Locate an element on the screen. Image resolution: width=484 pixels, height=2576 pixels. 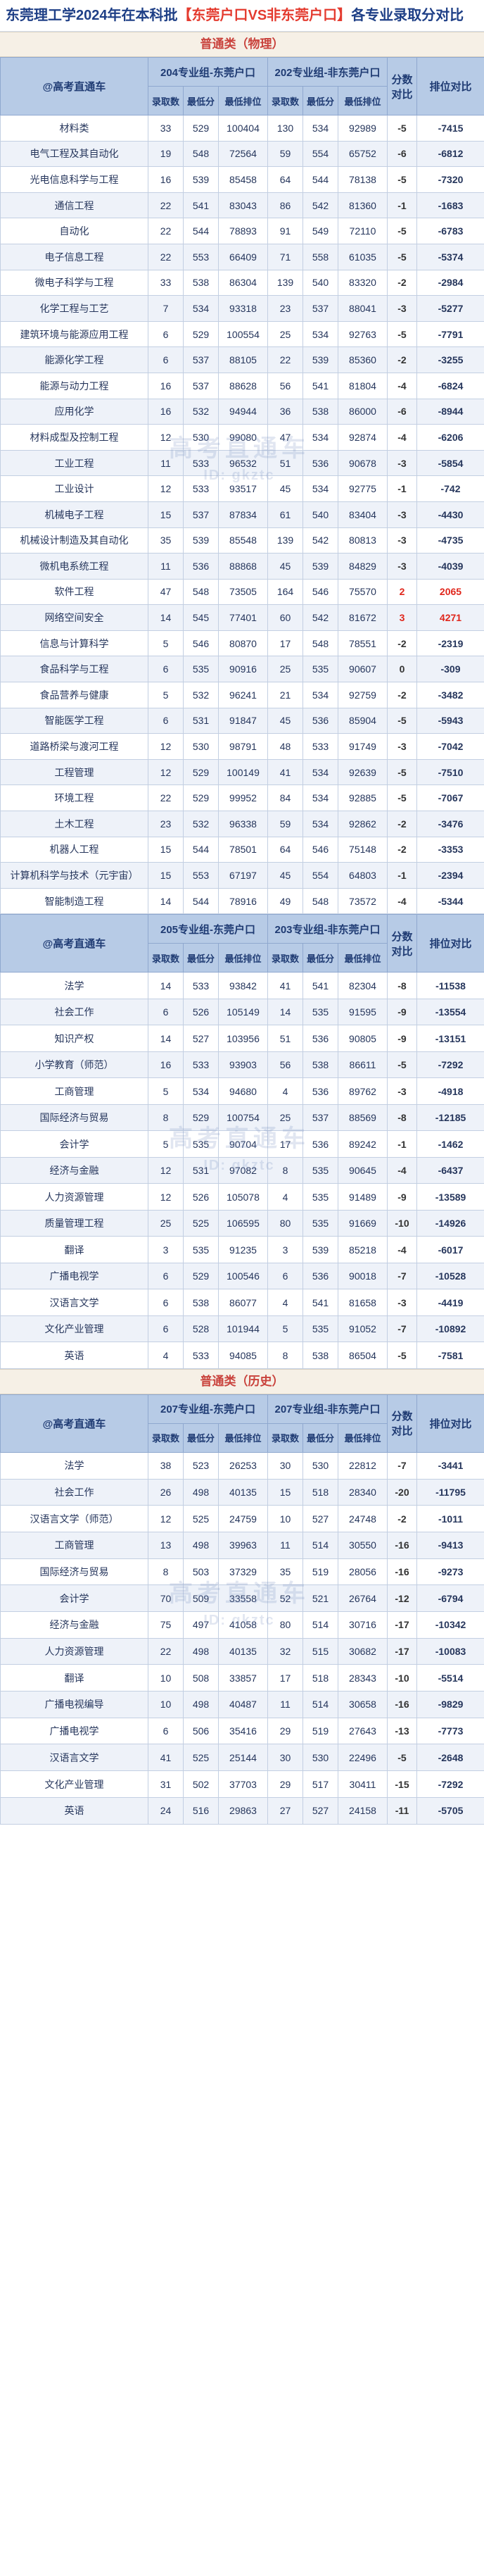
dg-min-score: 532 is located at coordinates (201, 695).